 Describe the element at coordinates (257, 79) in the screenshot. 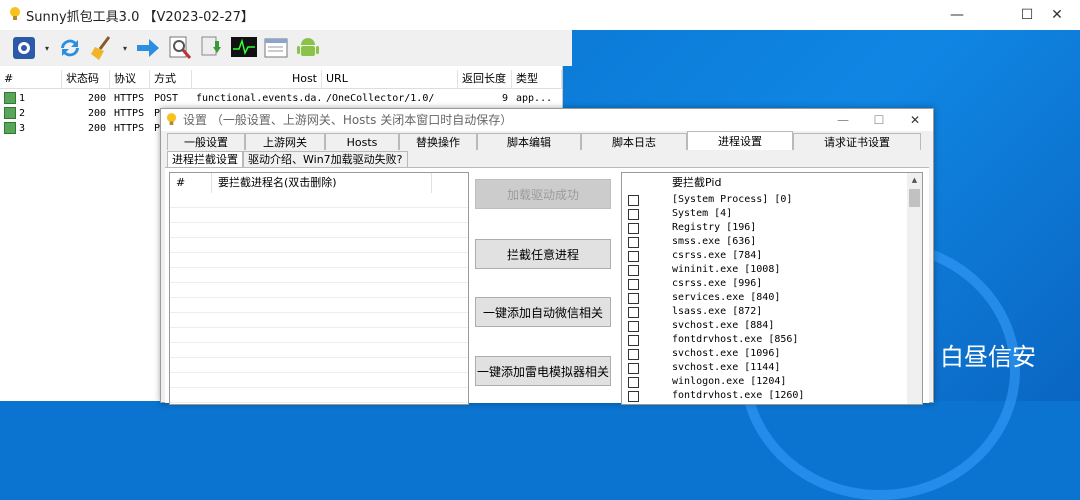

I see `col-header-host: Host` at that location.